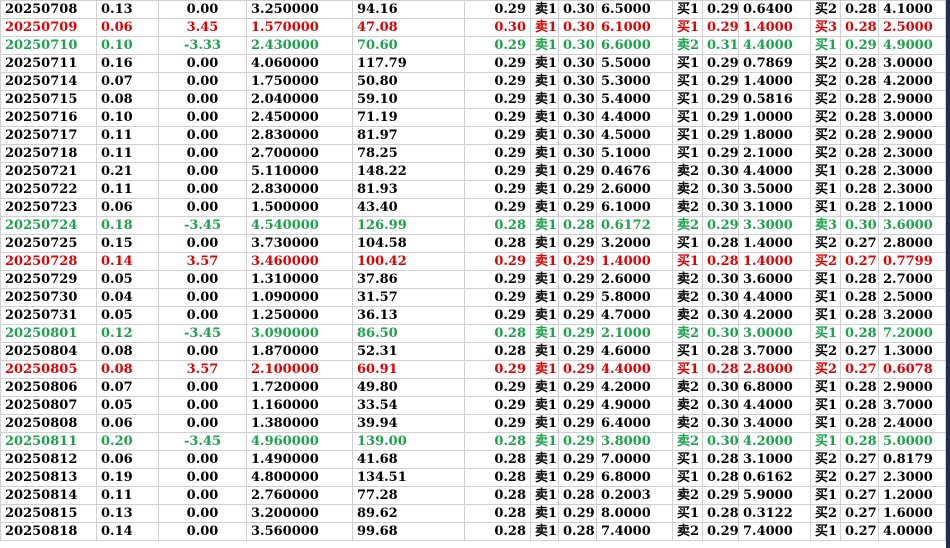 The height and width of the screenshot is (548, 950). I want to click on side-3-volume: 2.9000, so click(912, 387).